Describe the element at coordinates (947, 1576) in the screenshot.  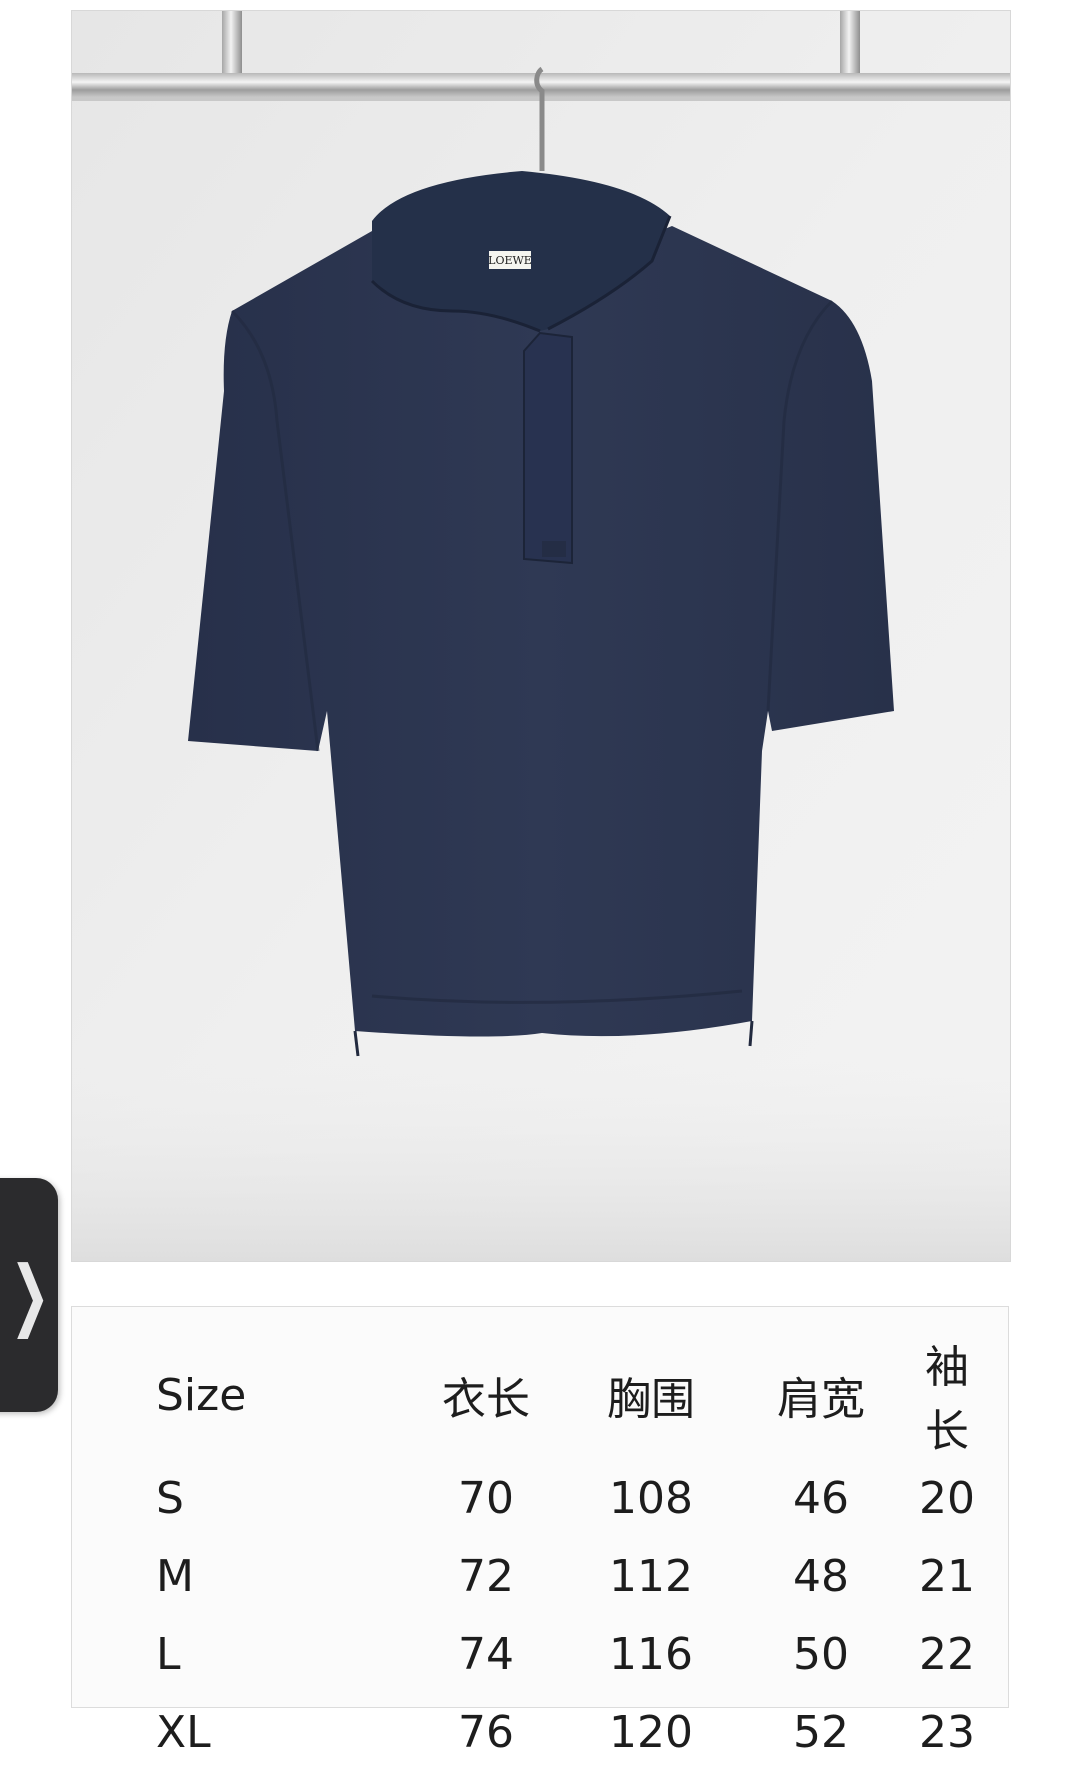
I see `sleeve-cell: 21` at that location.